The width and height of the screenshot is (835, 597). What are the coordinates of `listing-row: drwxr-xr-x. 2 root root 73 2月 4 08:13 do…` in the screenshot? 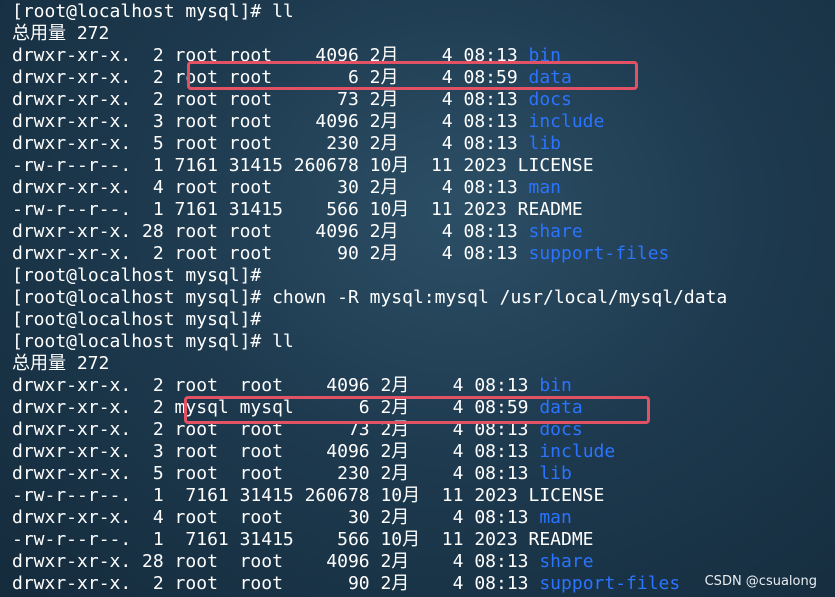 It's located at (423, 100).